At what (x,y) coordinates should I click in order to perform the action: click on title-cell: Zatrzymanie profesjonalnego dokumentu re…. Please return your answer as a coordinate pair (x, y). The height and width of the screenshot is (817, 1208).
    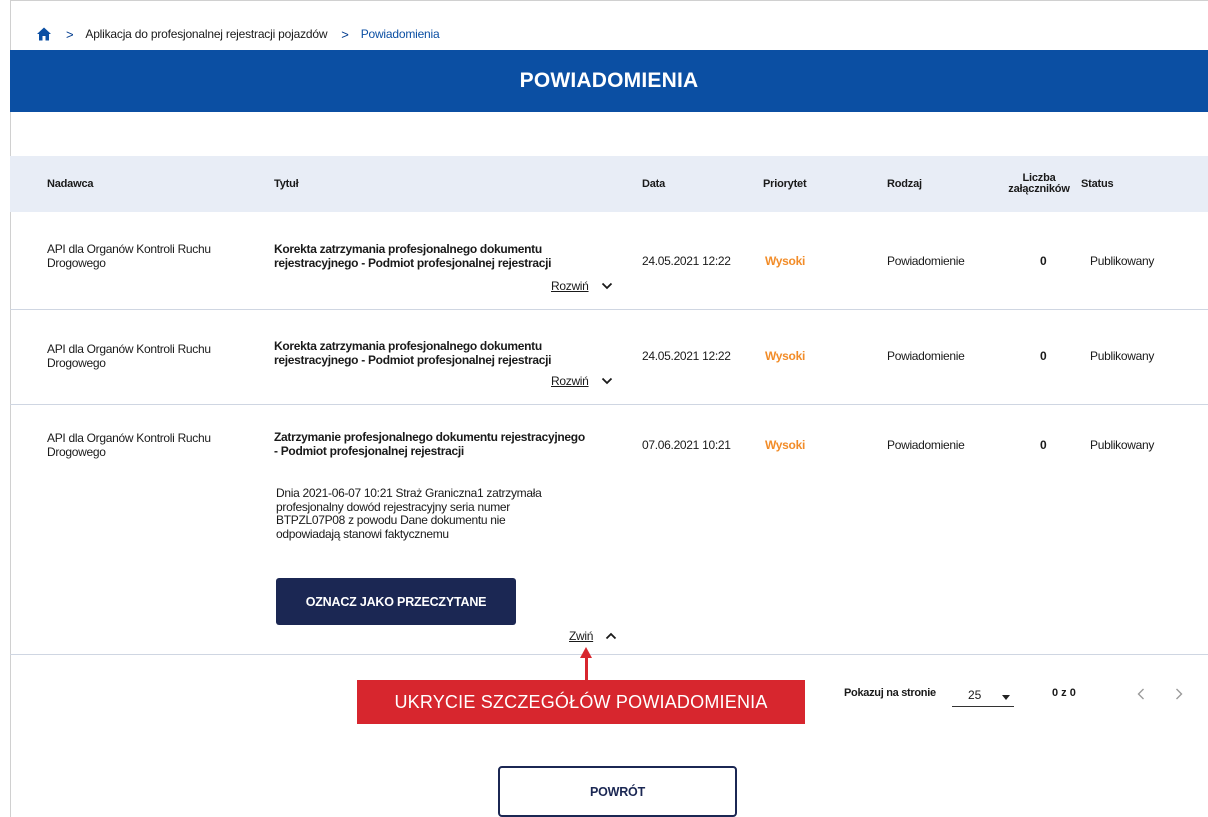
    Looking at the image, I should click on (464, 444).